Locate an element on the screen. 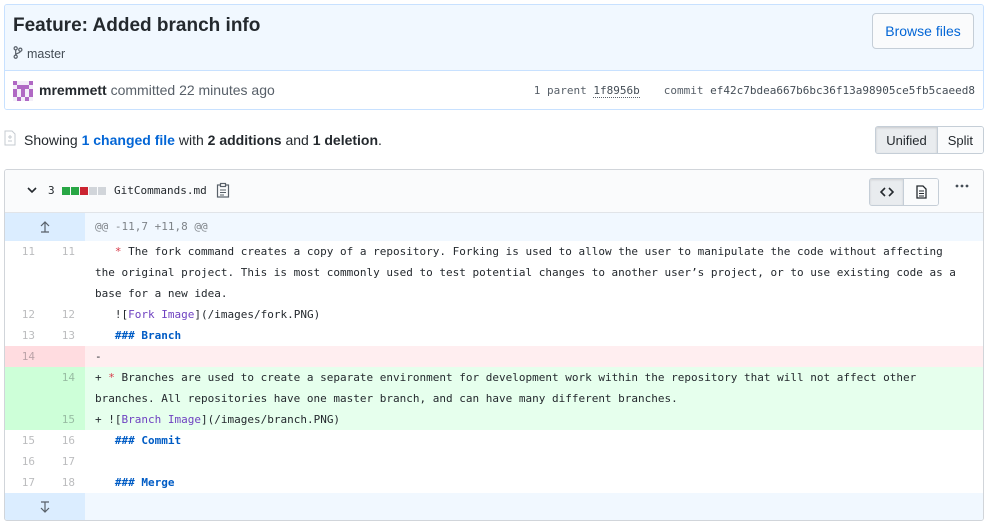 The height and width of the screenshot is (525, 989). browse-files-button: Browse files is located at coordinates (923, 31).